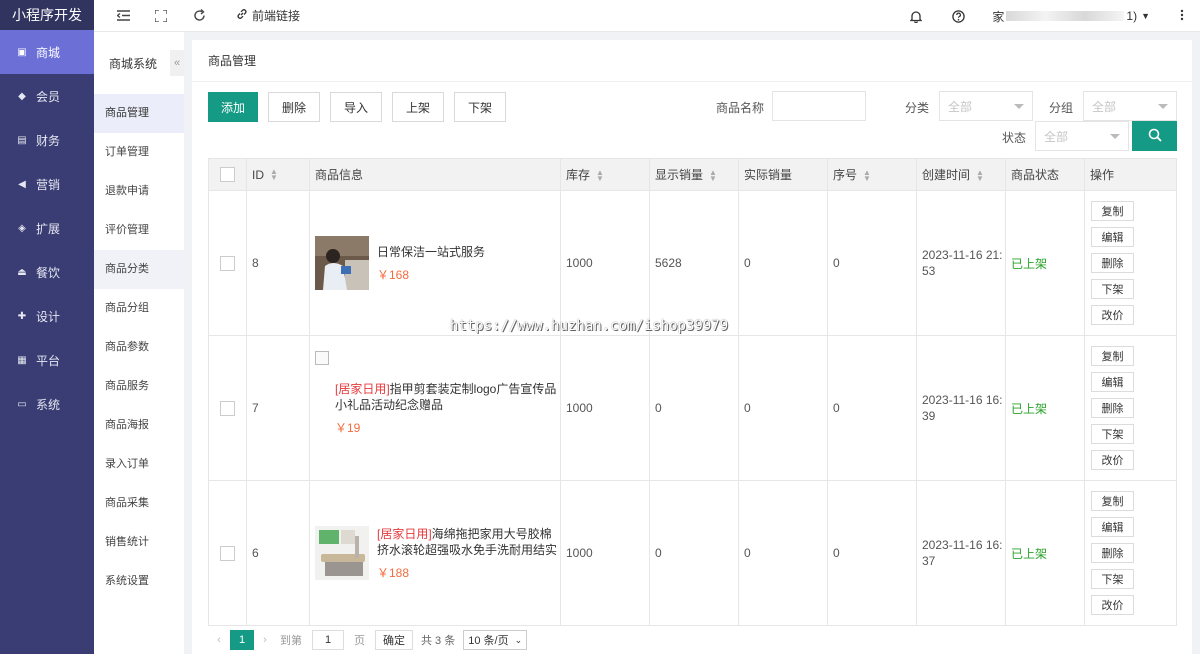 This screenshot has width=1200, height=654. Describe the element at coordinates (1019, 106) in the screenshot. I see `caret-down-icon` at that location.